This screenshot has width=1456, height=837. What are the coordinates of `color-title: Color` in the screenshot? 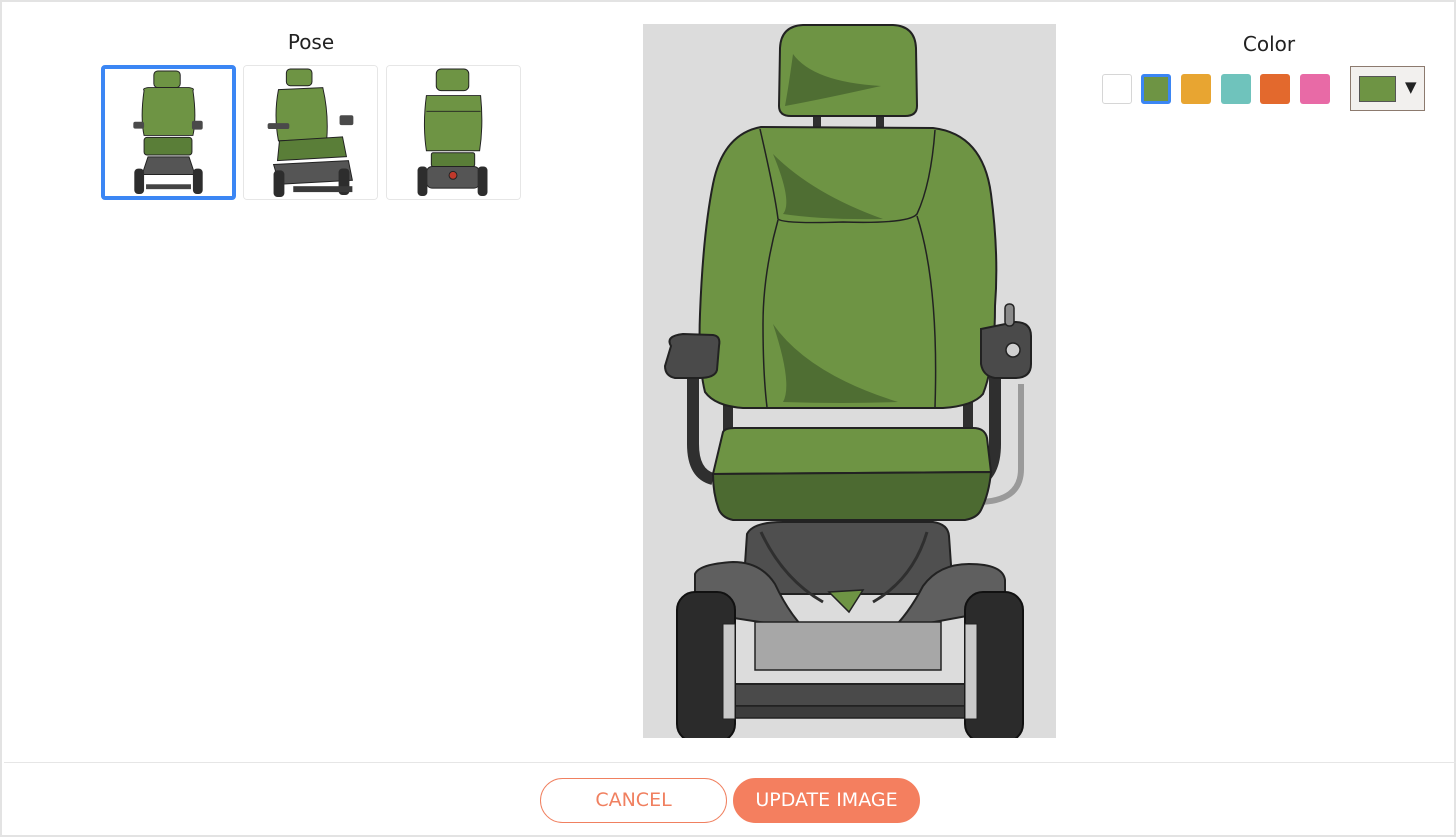 It's located at (1269, 44).